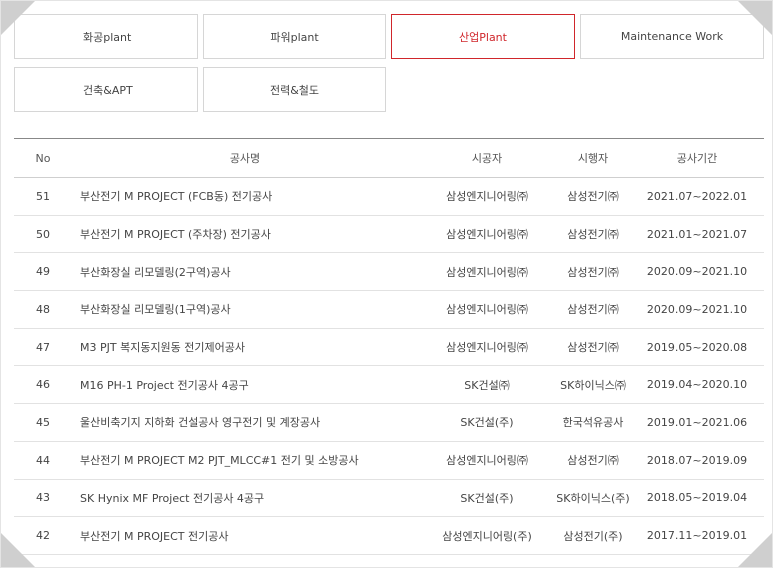 The height and width of the screenshot is (568, 773). I want to click on row-project-name: M3 PJT 복지동지원동 전기제어공사, so click(163, 348).